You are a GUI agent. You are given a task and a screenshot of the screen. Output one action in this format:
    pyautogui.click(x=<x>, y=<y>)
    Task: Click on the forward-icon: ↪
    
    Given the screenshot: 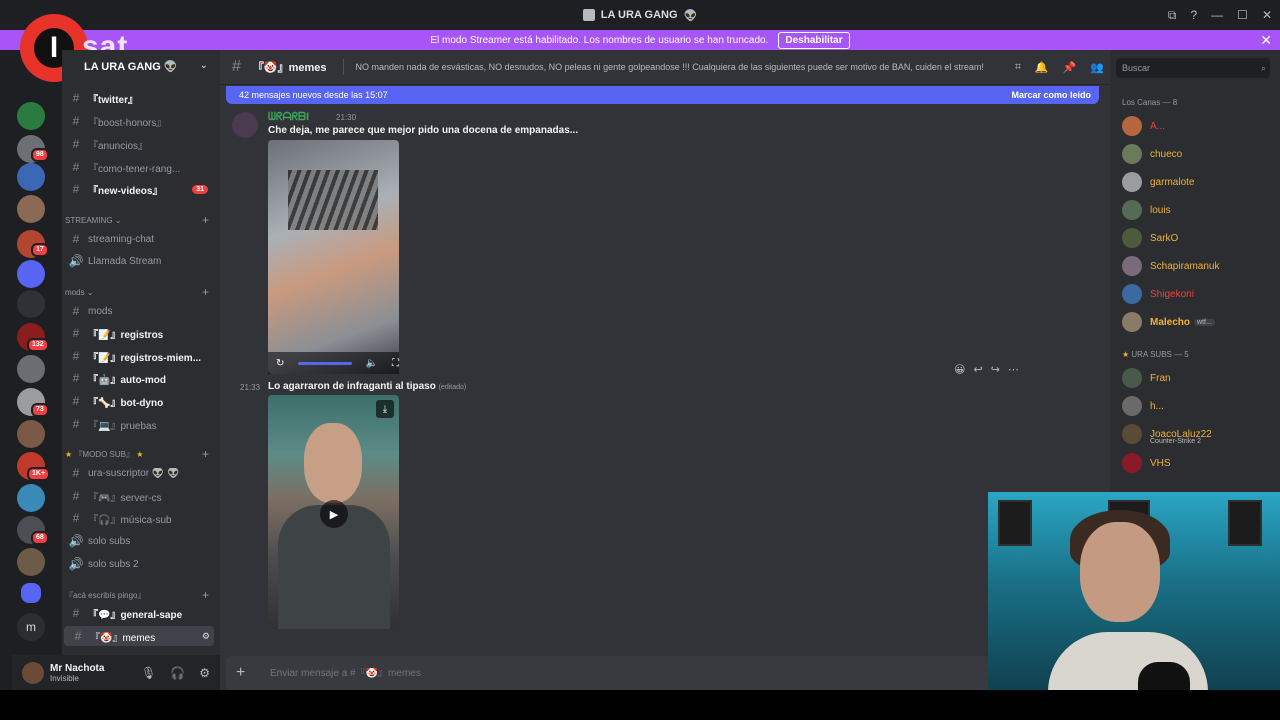 What is the action you would take?
    pyautogui.click(x=995, y=369)
    